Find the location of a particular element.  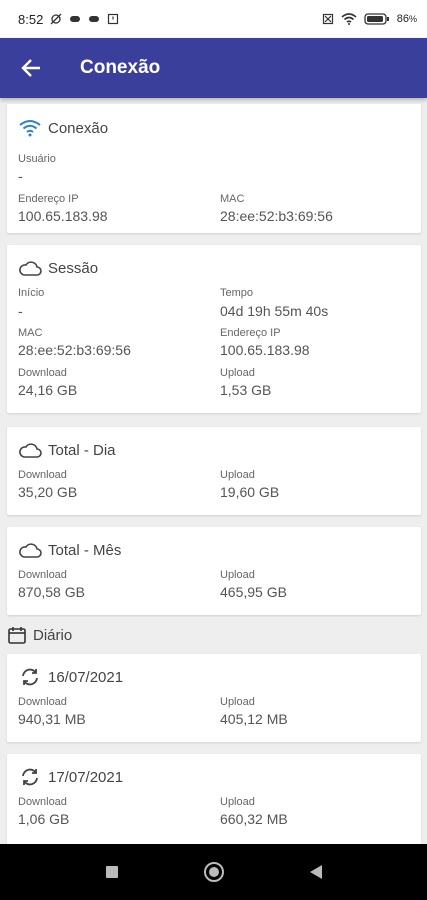

monthly-upload-value: 465,95 GB is located at coordinates (253, 592).